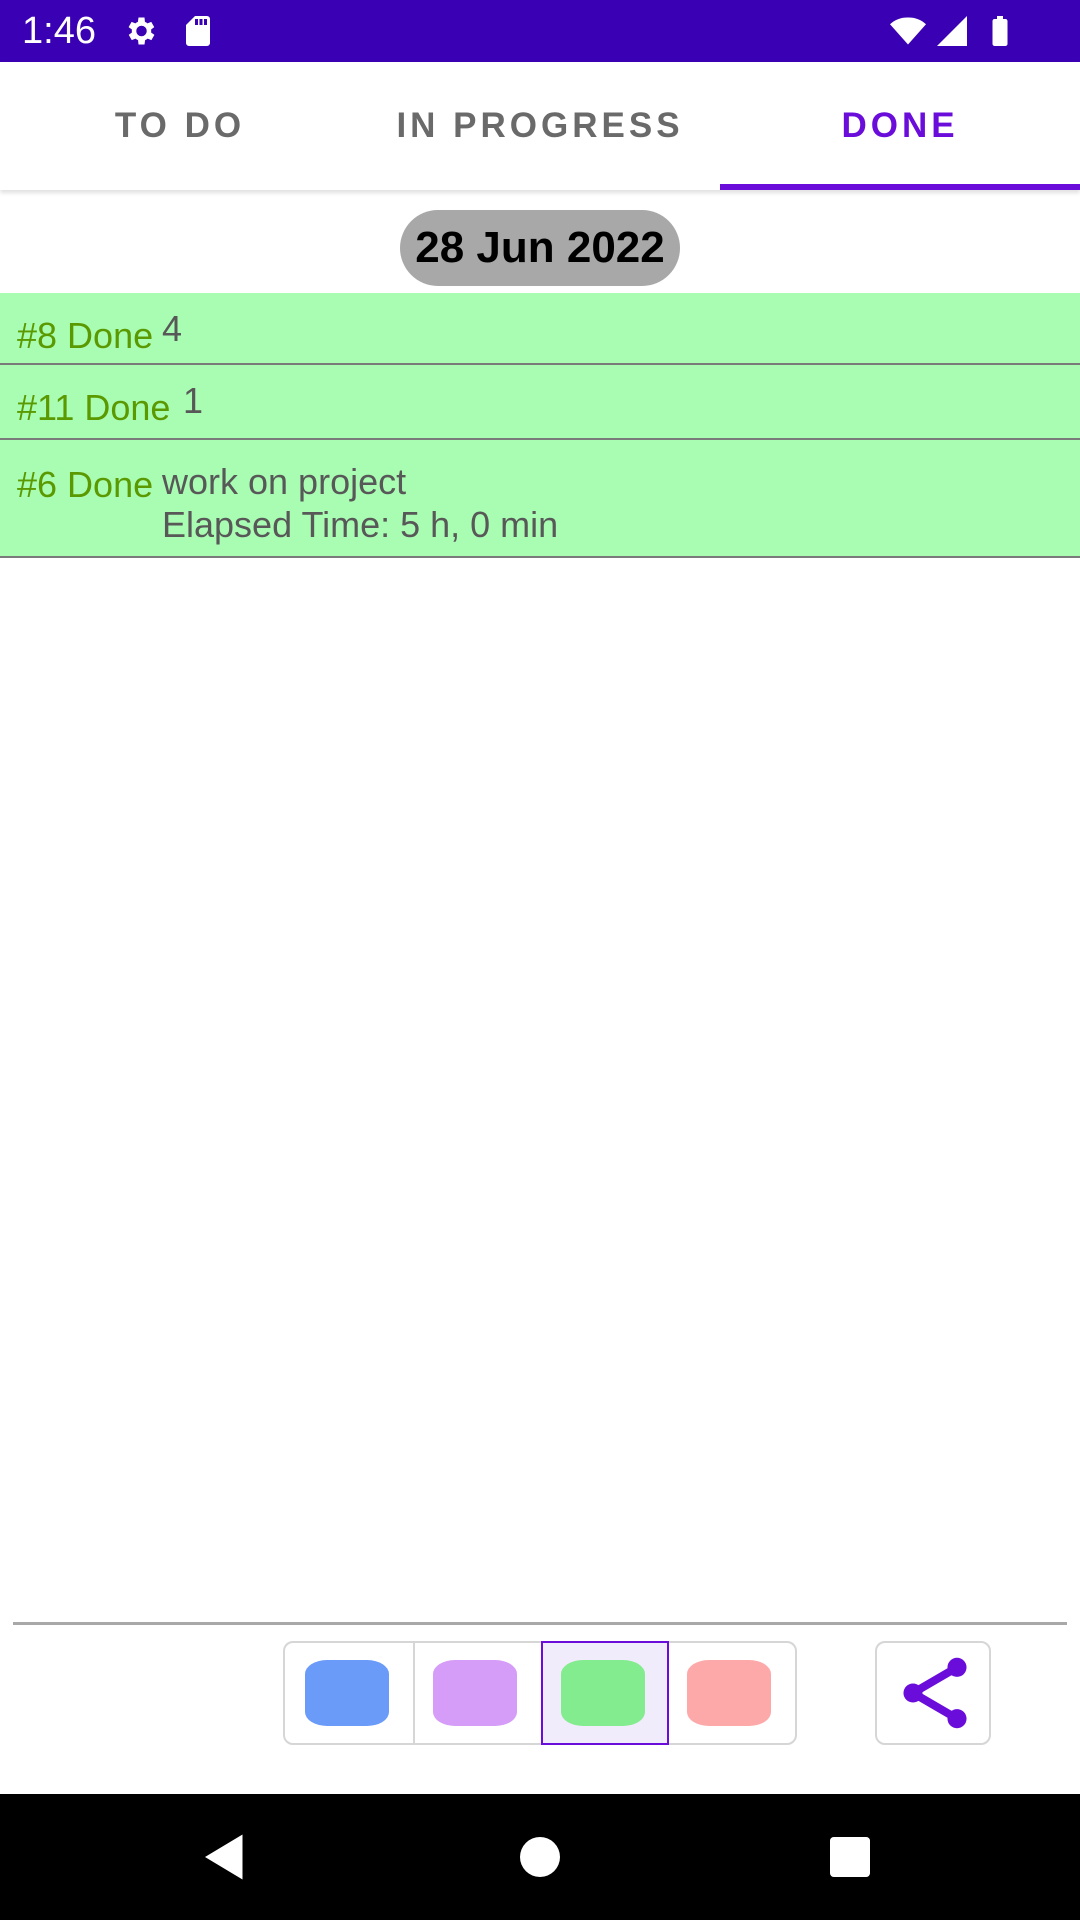 The width and height of the screenshot is (1080, 1920). I want to click on task-elapsed-time: Elapsed Time: 5 h, 0 min, so click(360, 524).